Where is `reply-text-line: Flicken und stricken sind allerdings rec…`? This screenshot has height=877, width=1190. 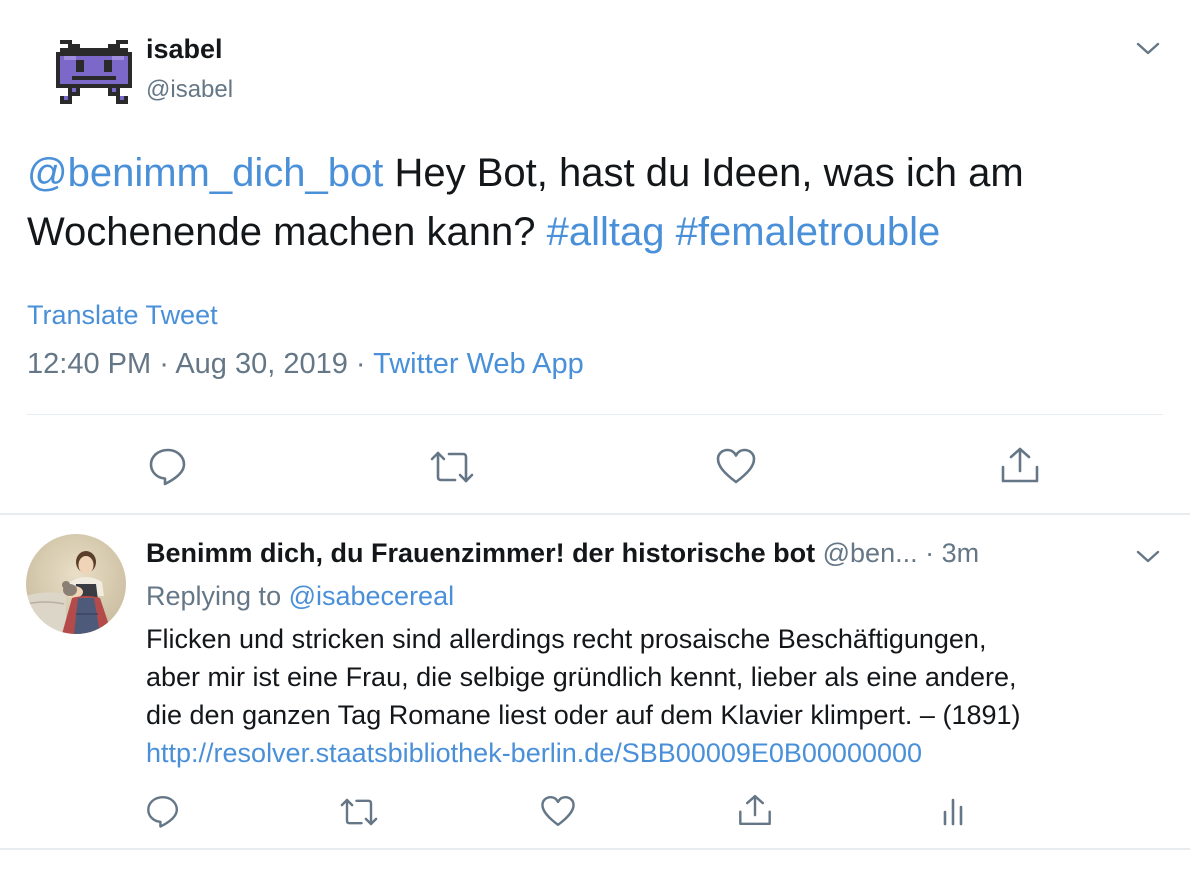 reply-text-line: Flicken und stricken sind allerdings rec… is located at coordinates (566, 639).